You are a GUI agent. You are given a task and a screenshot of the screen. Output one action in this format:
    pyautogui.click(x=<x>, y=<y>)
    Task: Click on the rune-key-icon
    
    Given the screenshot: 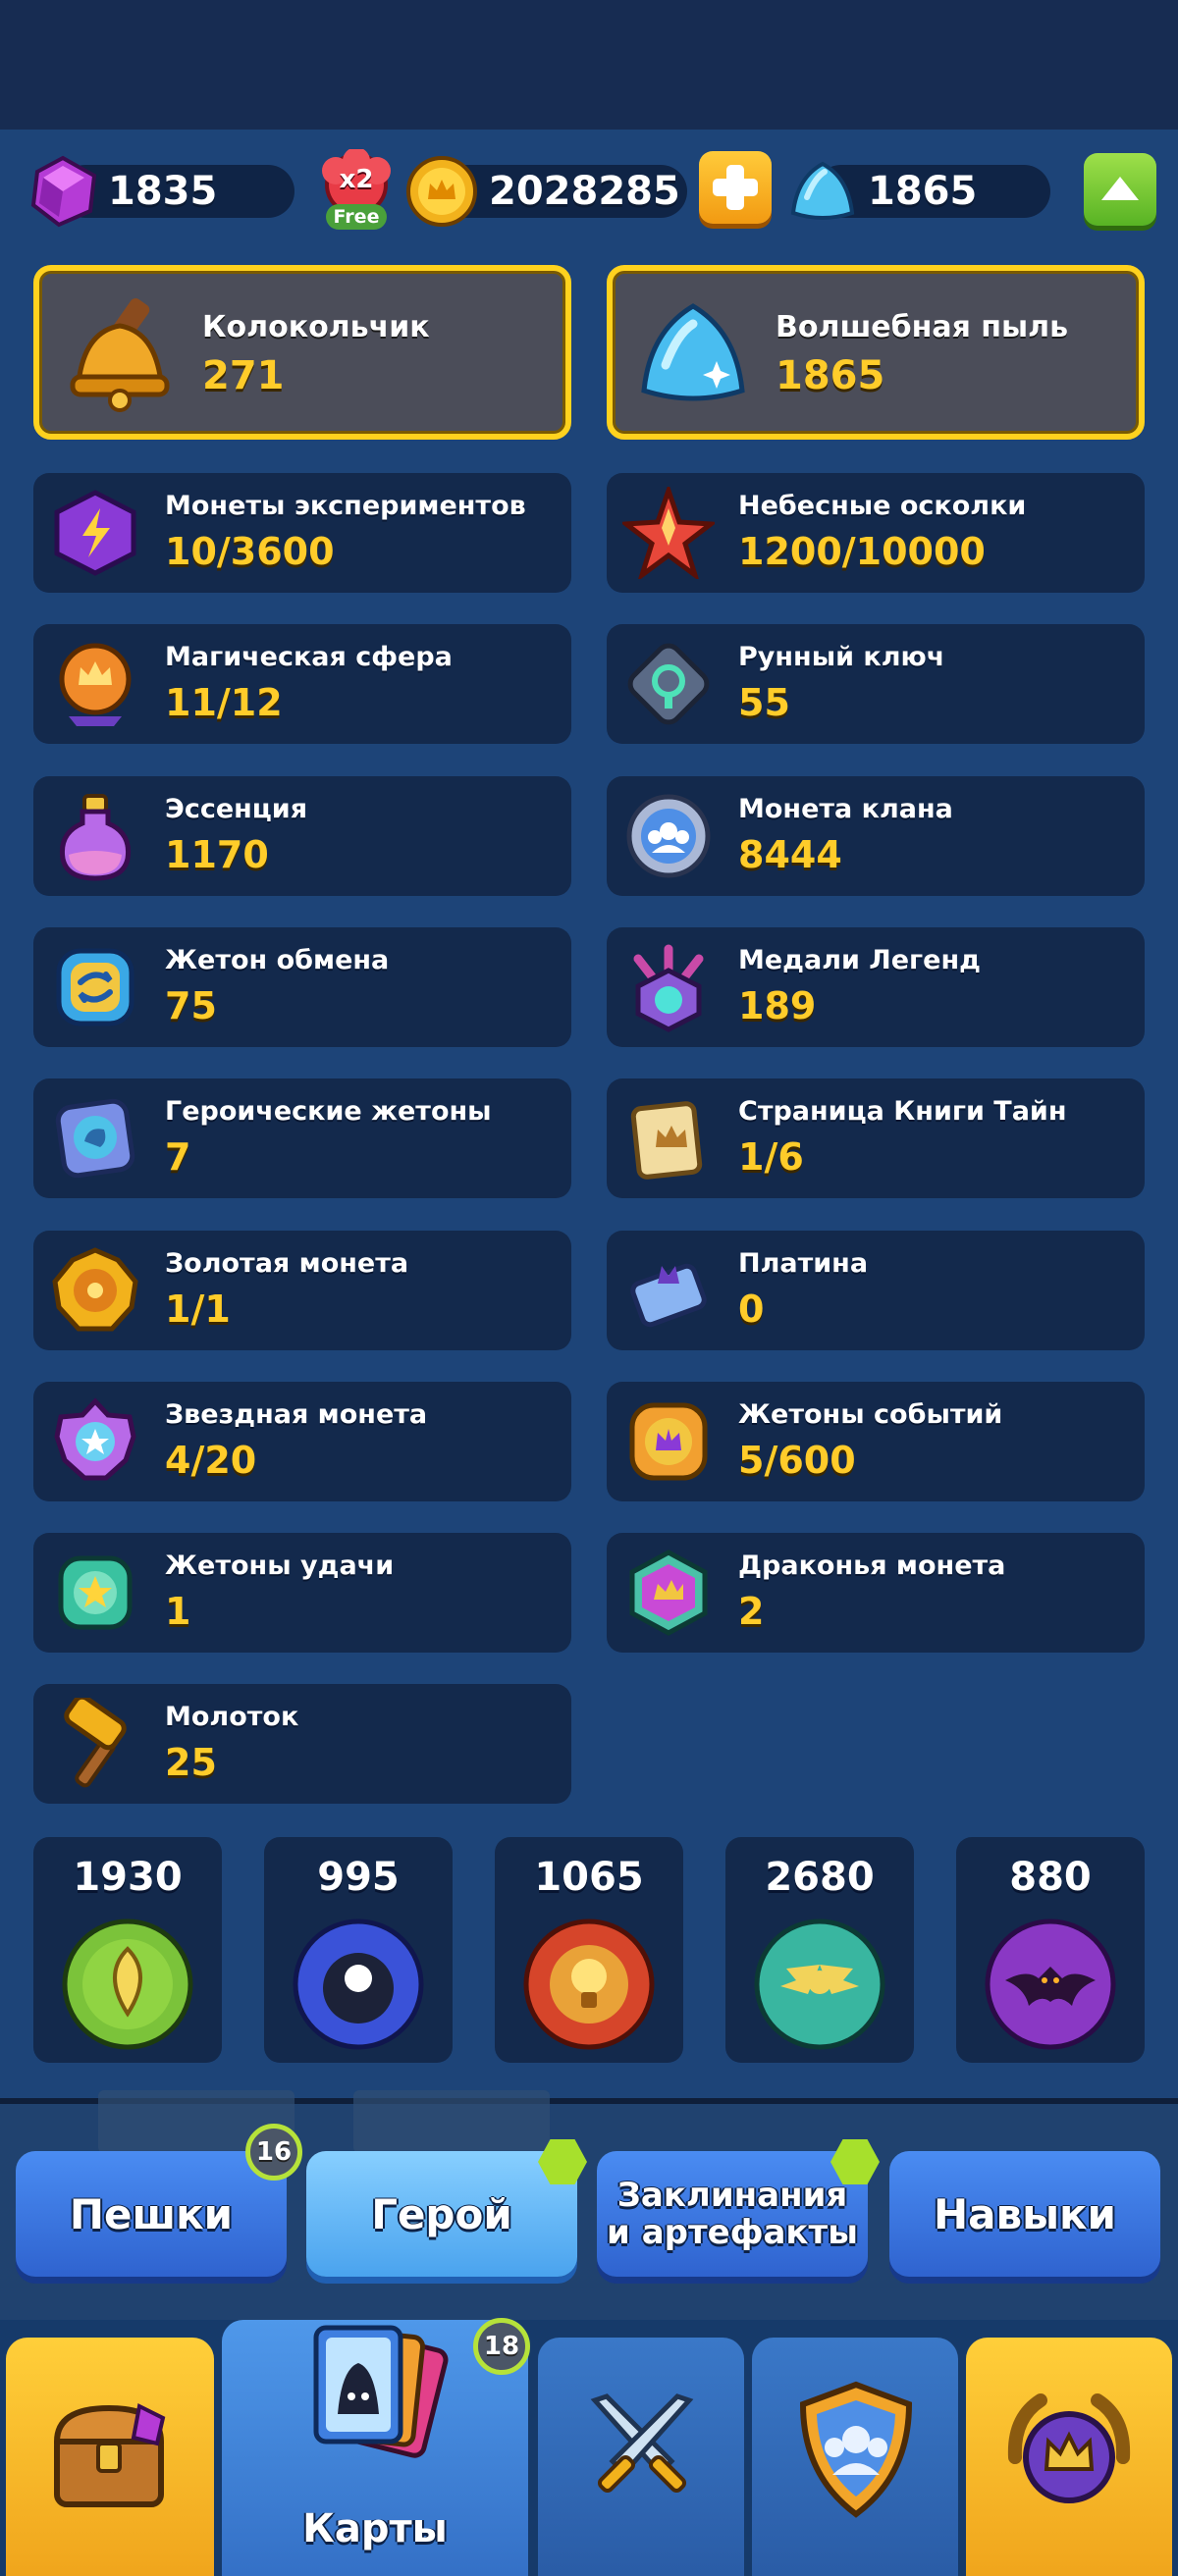 What is the action you would take?
    pyautogui.click(x=669, y=684)
    